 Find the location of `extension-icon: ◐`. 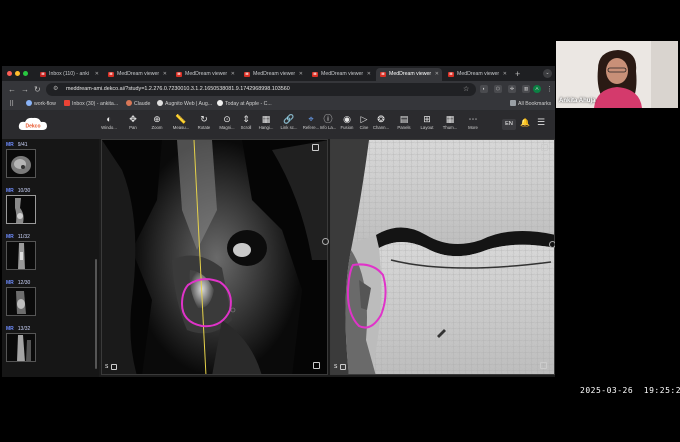

extension-icon: ◐ is located at coordinates (484, 89).